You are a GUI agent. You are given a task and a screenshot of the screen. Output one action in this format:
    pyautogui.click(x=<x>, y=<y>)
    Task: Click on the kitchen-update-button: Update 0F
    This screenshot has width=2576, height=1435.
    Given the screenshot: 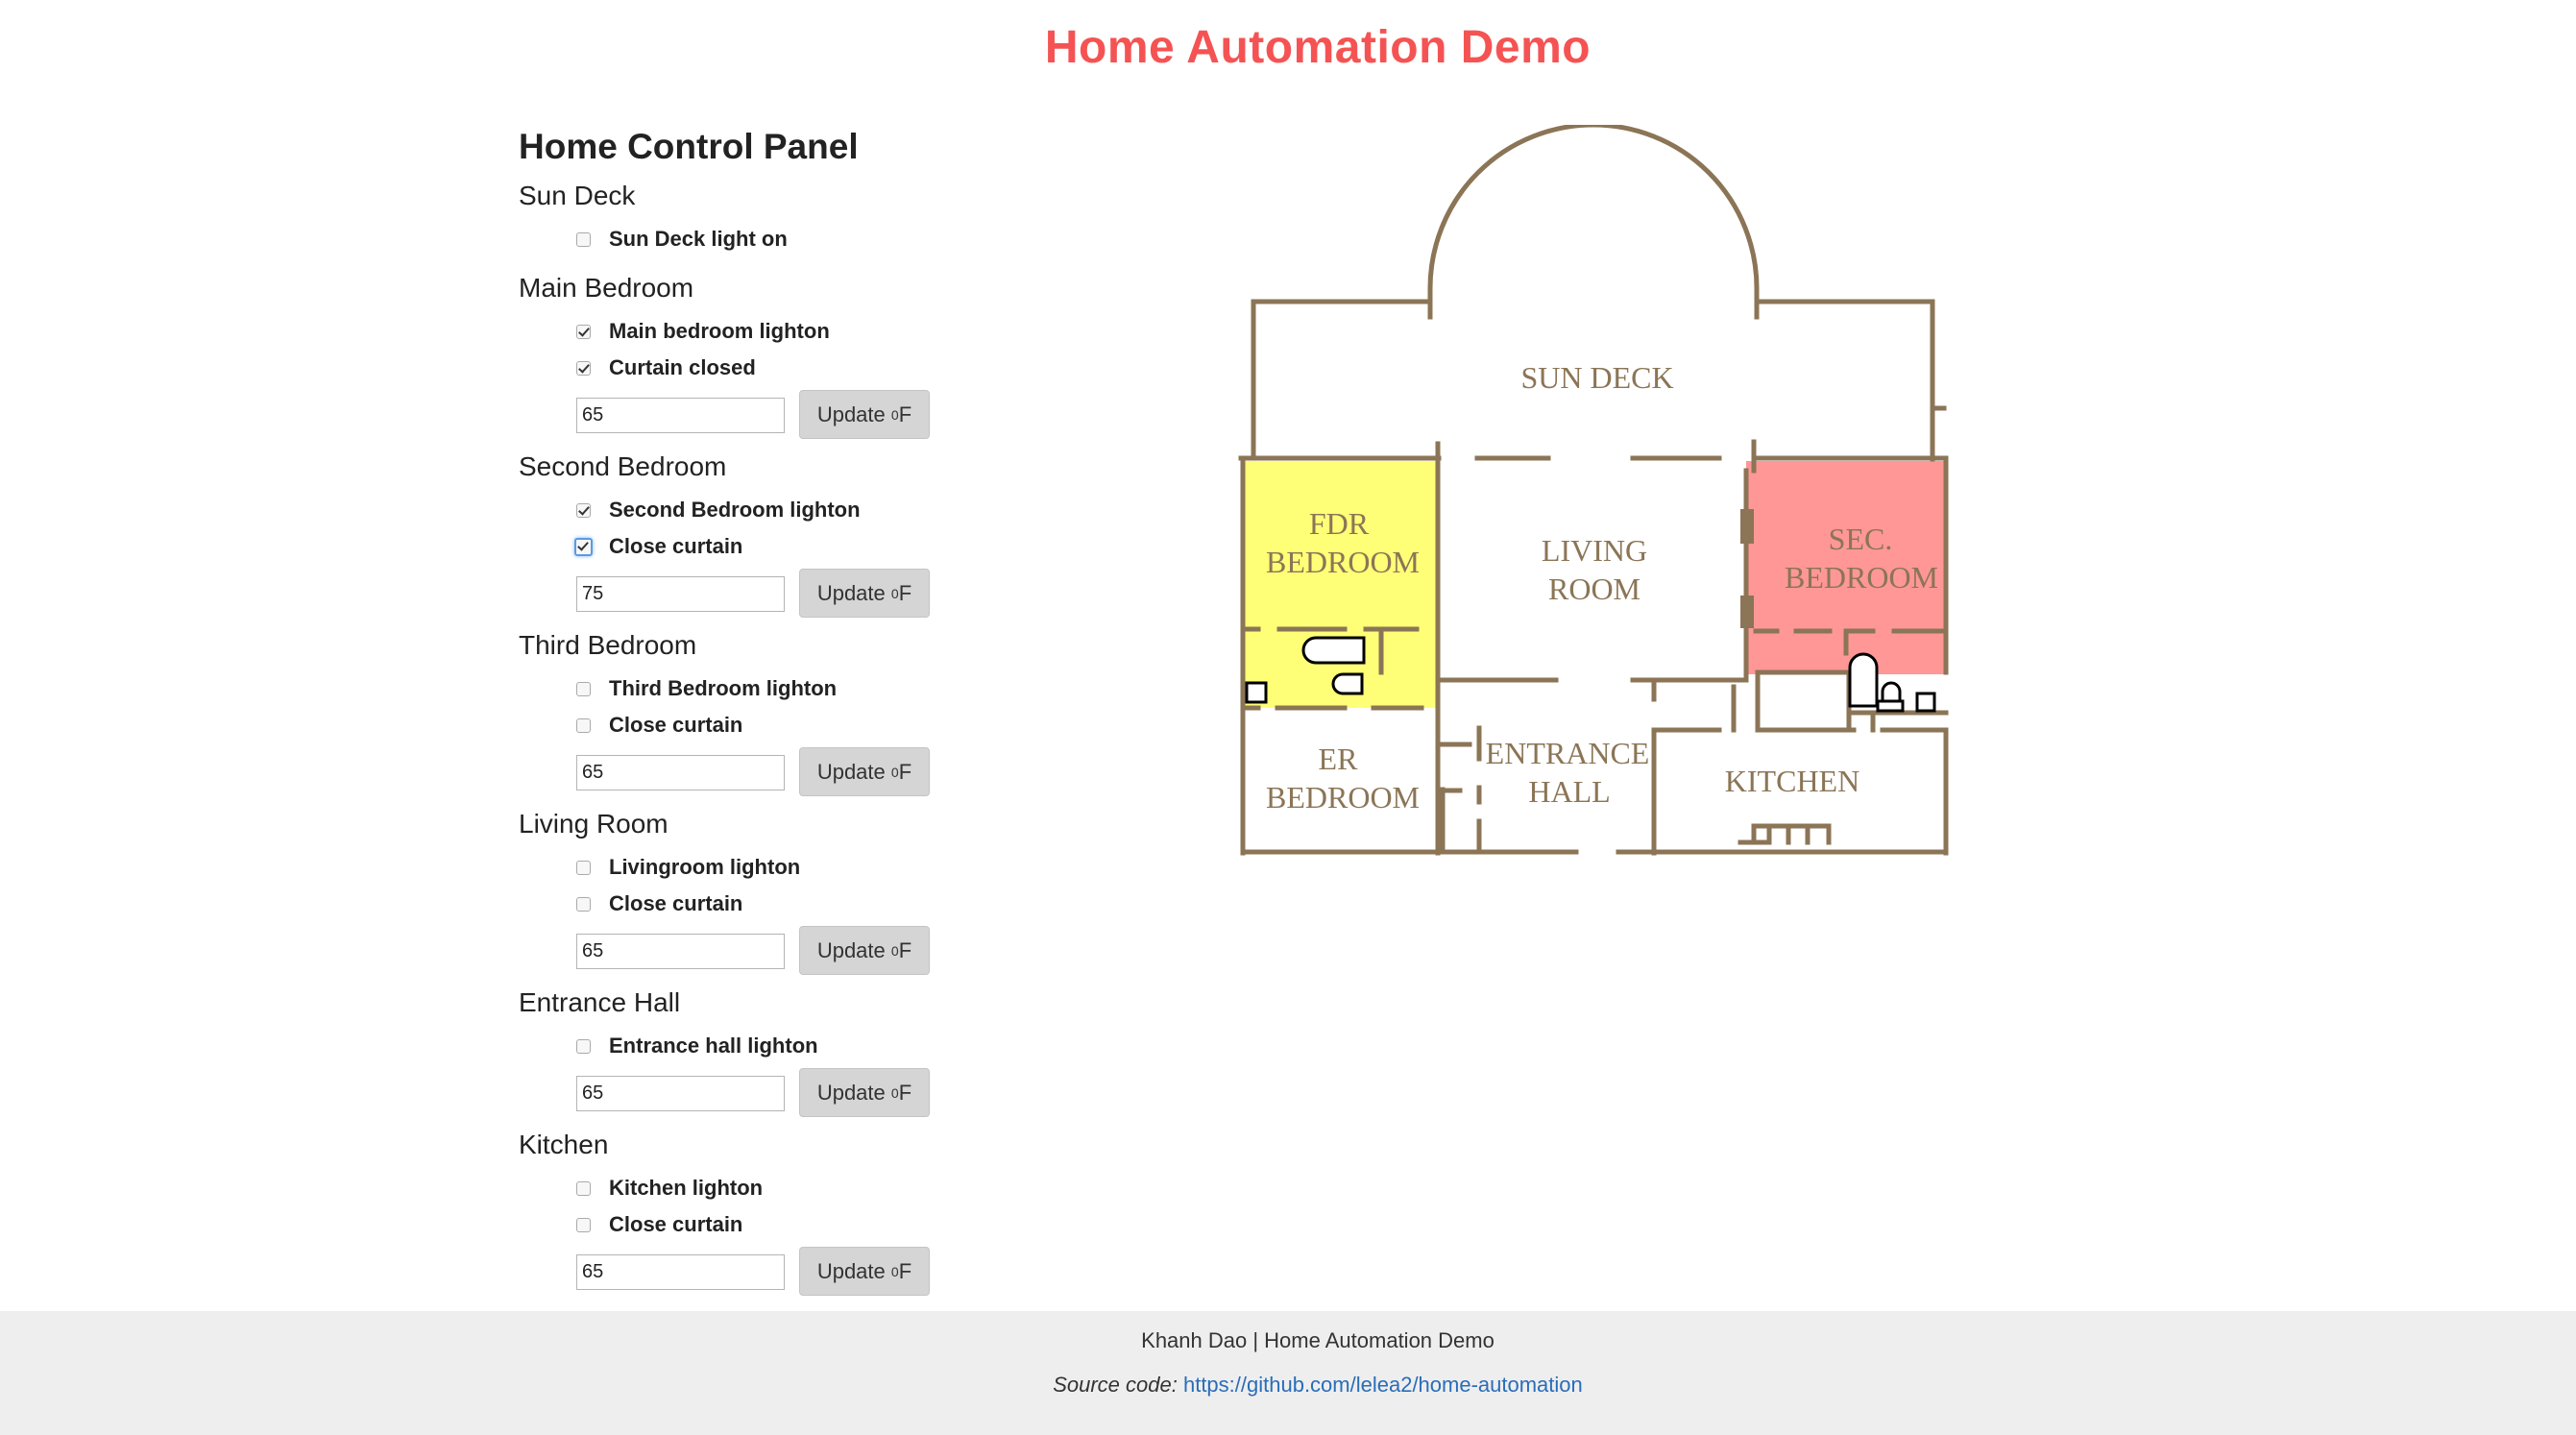 What is the action you would take?
    pyautogui.click(x=864, y=1271)
    